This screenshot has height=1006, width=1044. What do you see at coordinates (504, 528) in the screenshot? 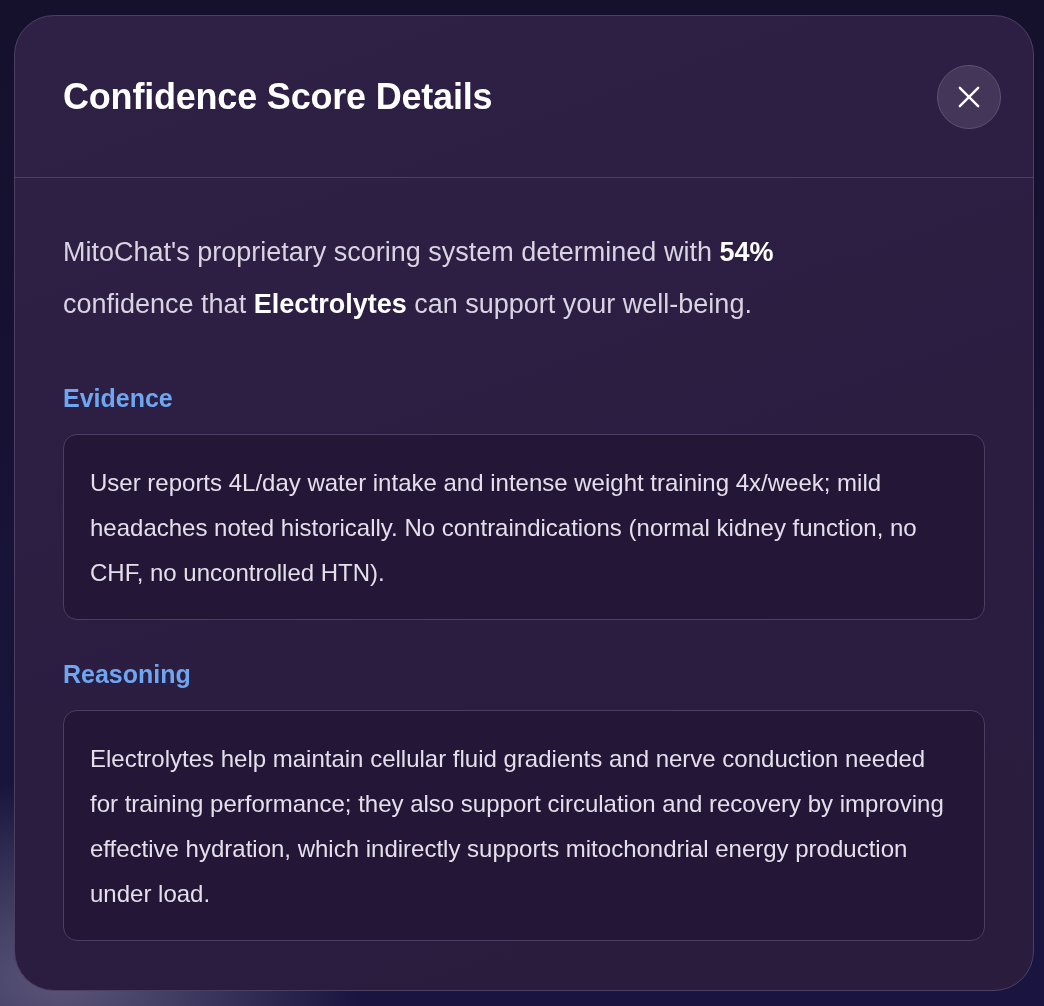
I see `section-text: User reports 4L/day water intake and intense weight training 4x/week; mild headaches noted historically. No contraindications (normal kidney function, no CHF, no uncontrolled HTN).` at bounding box center [504, 528].